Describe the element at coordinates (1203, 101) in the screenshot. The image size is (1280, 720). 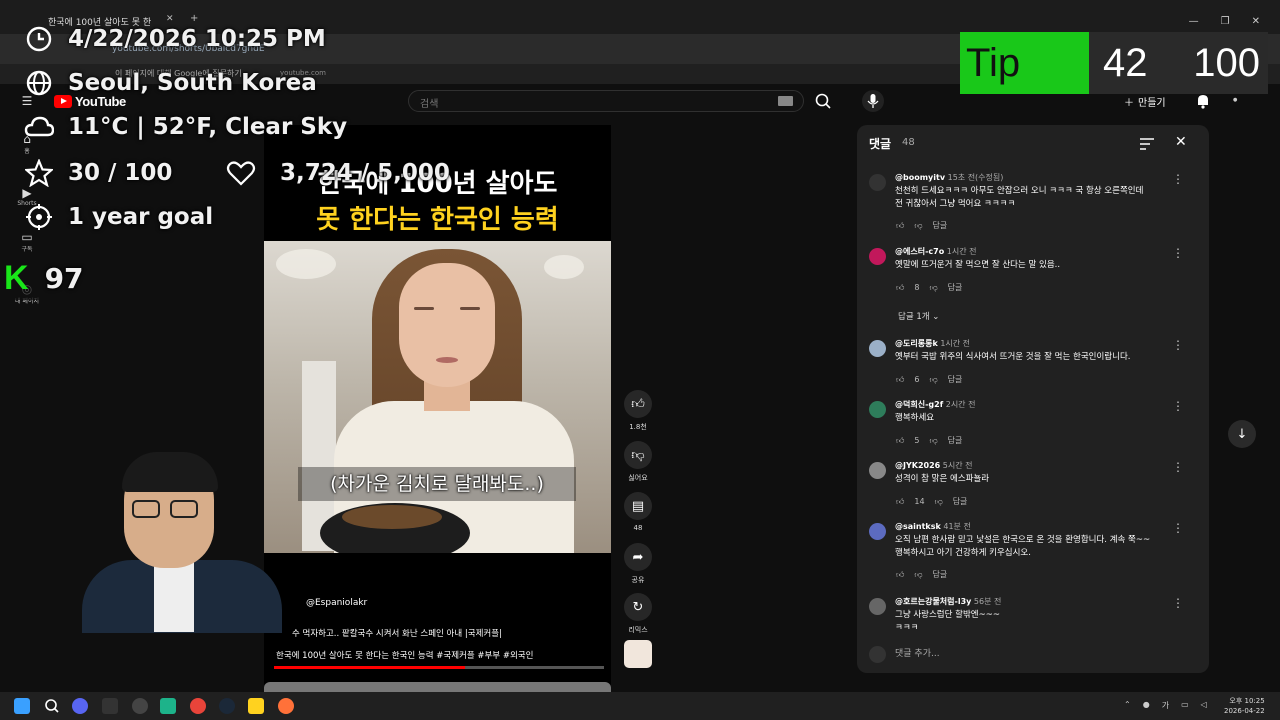
I see `notifications-button` at that location.